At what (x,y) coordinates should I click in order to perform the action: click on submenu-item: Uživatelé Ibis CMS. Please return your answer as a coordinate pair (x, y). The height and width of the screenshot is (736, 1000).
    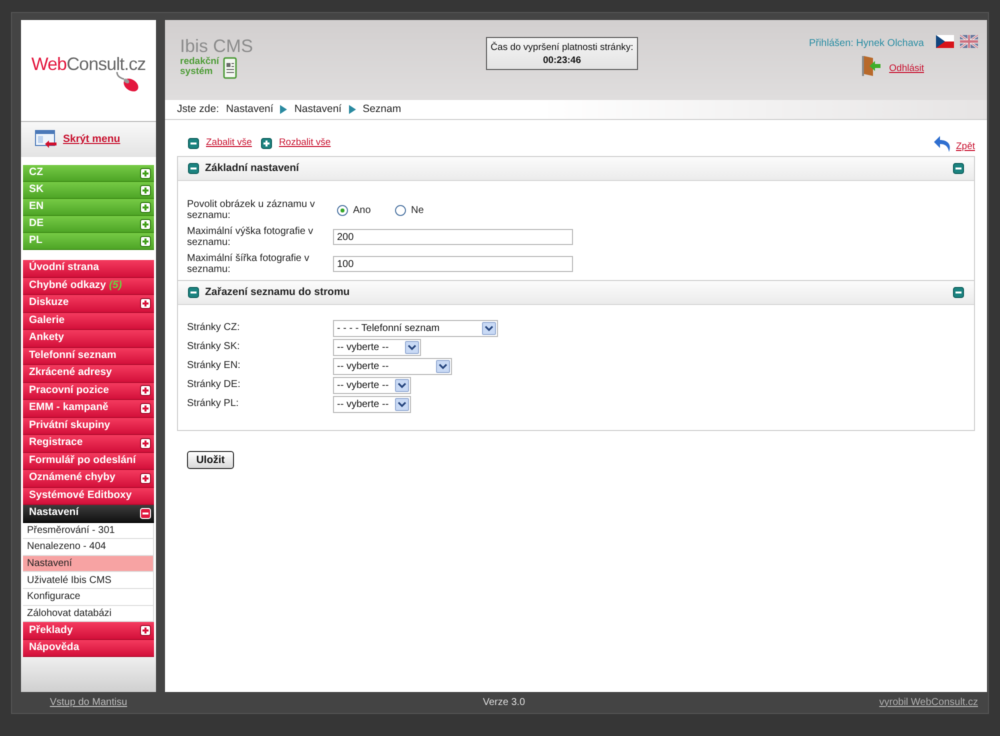
    Looking at the image, I should click on (88, 581).